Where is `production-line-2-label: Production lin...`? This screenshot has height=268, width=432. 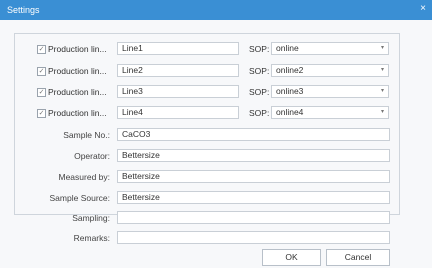
production-line-2-label: Production lin... is located at coordinates (77, 71).